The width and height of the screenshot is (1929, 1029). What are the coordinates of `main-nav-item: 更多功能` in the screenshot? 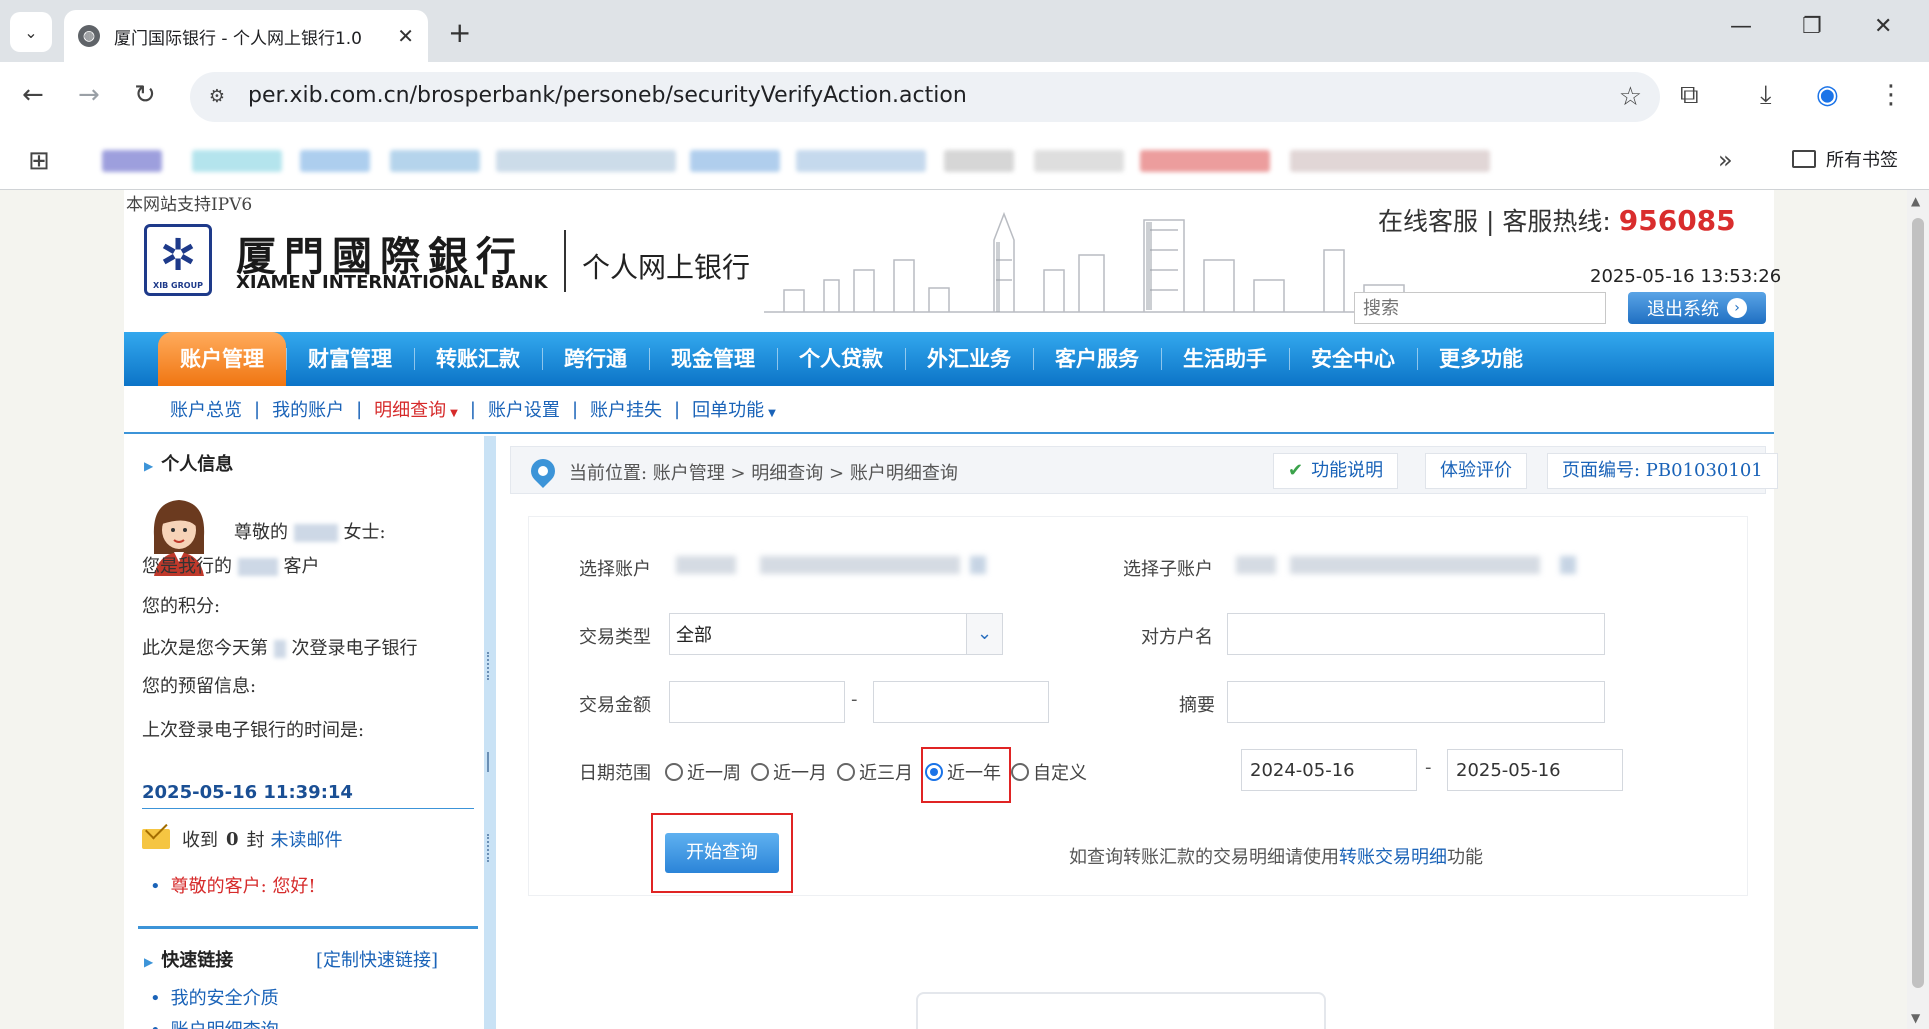 It's located at (1481, 359).